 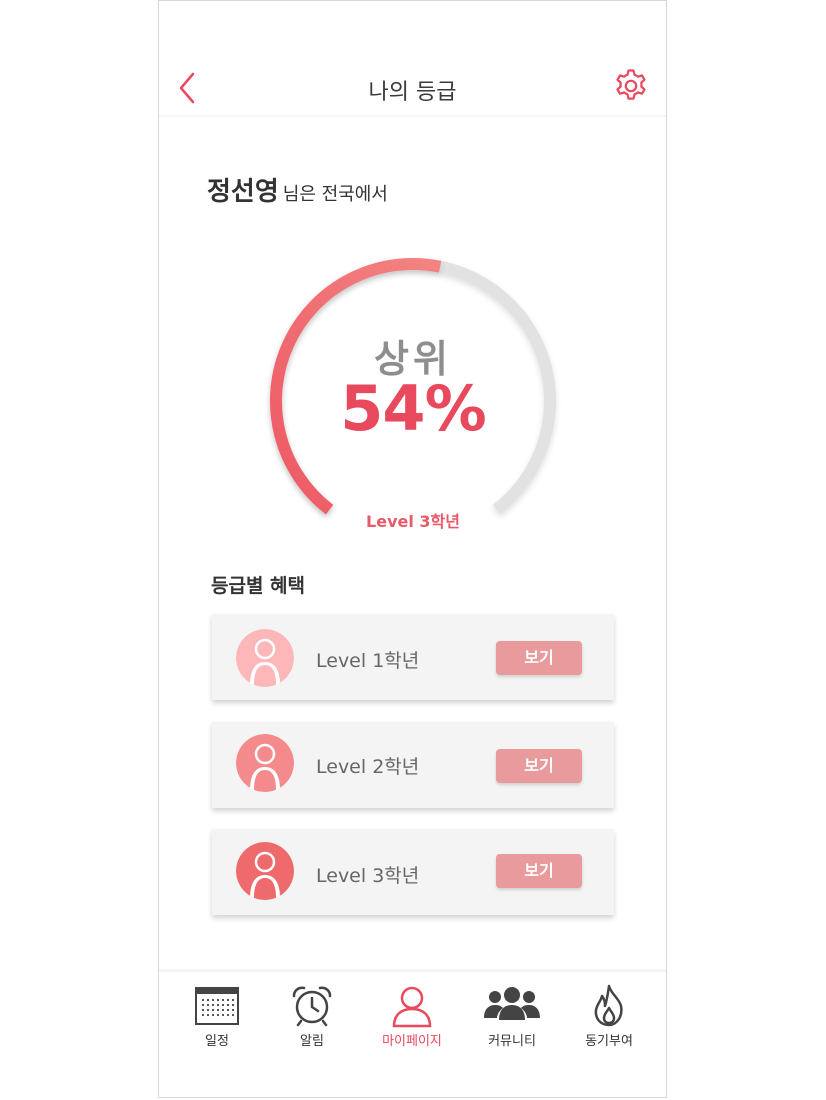 I want to click on rank-gauge: 상위 54% Level 3학년, so click(x=413, y=396).